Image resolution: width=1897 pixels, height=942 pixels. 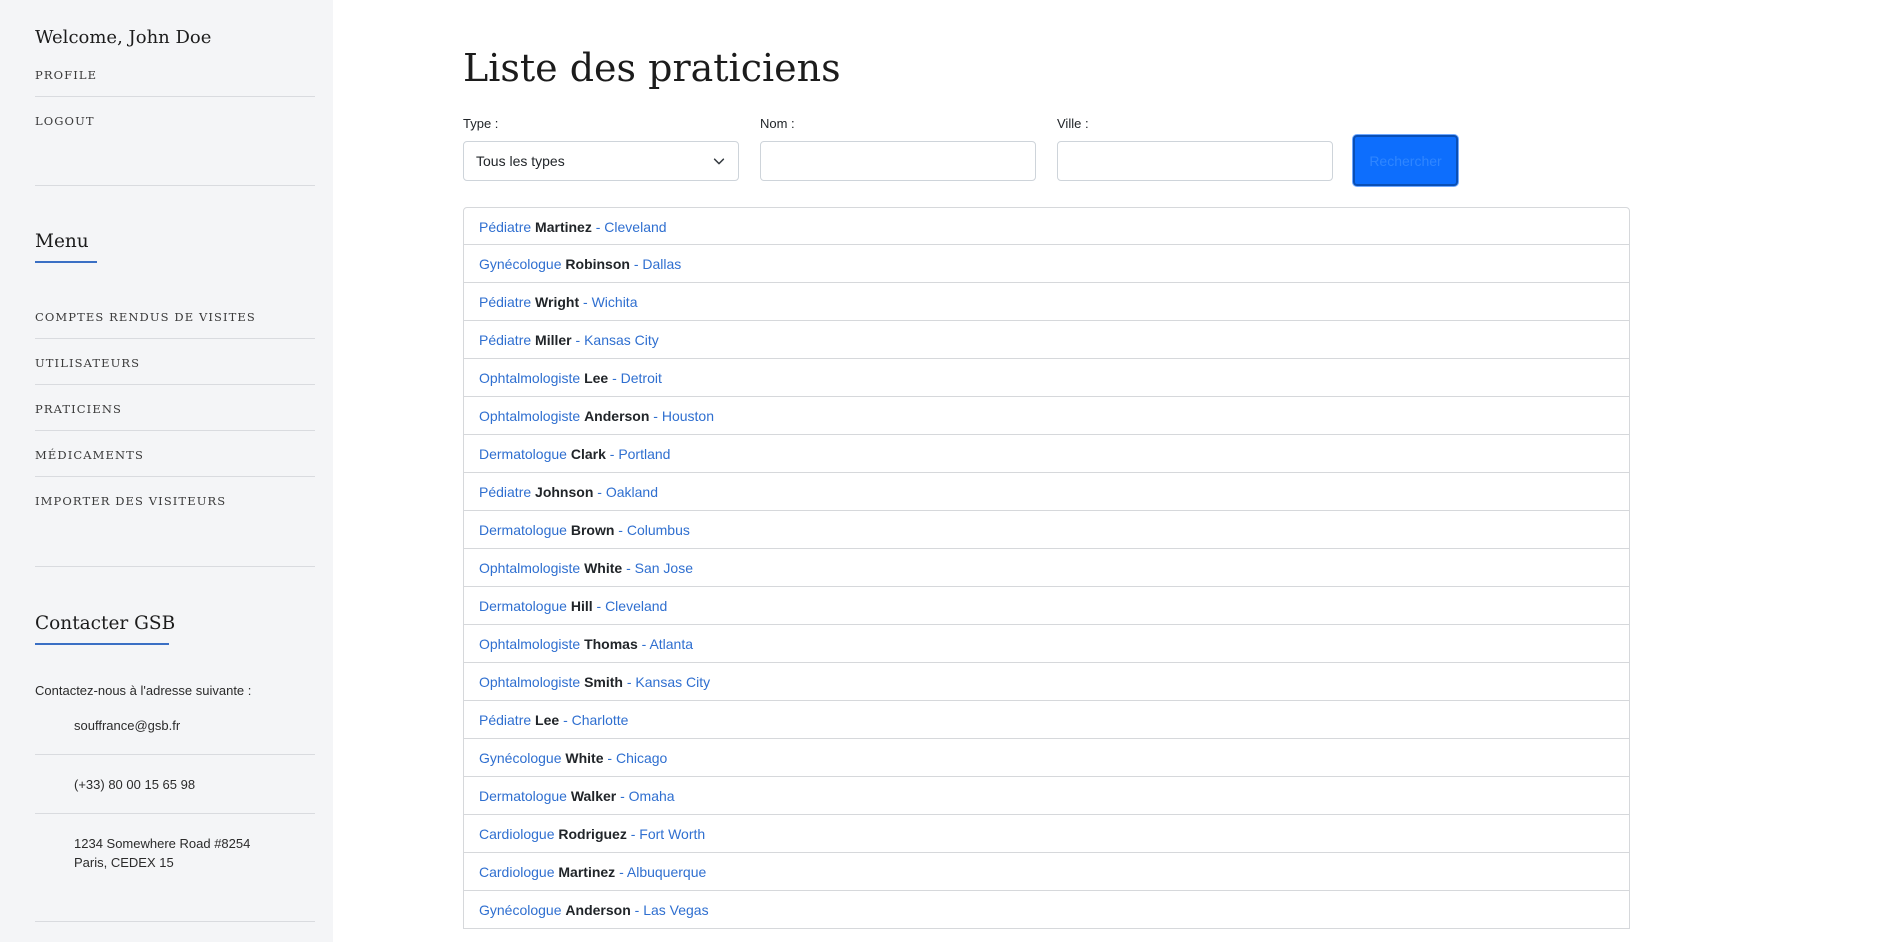 What do you see at coordinates (651, 796) in the screenshot?
I see `practitioner-city: Omaha` at bounding box center [651, 796].